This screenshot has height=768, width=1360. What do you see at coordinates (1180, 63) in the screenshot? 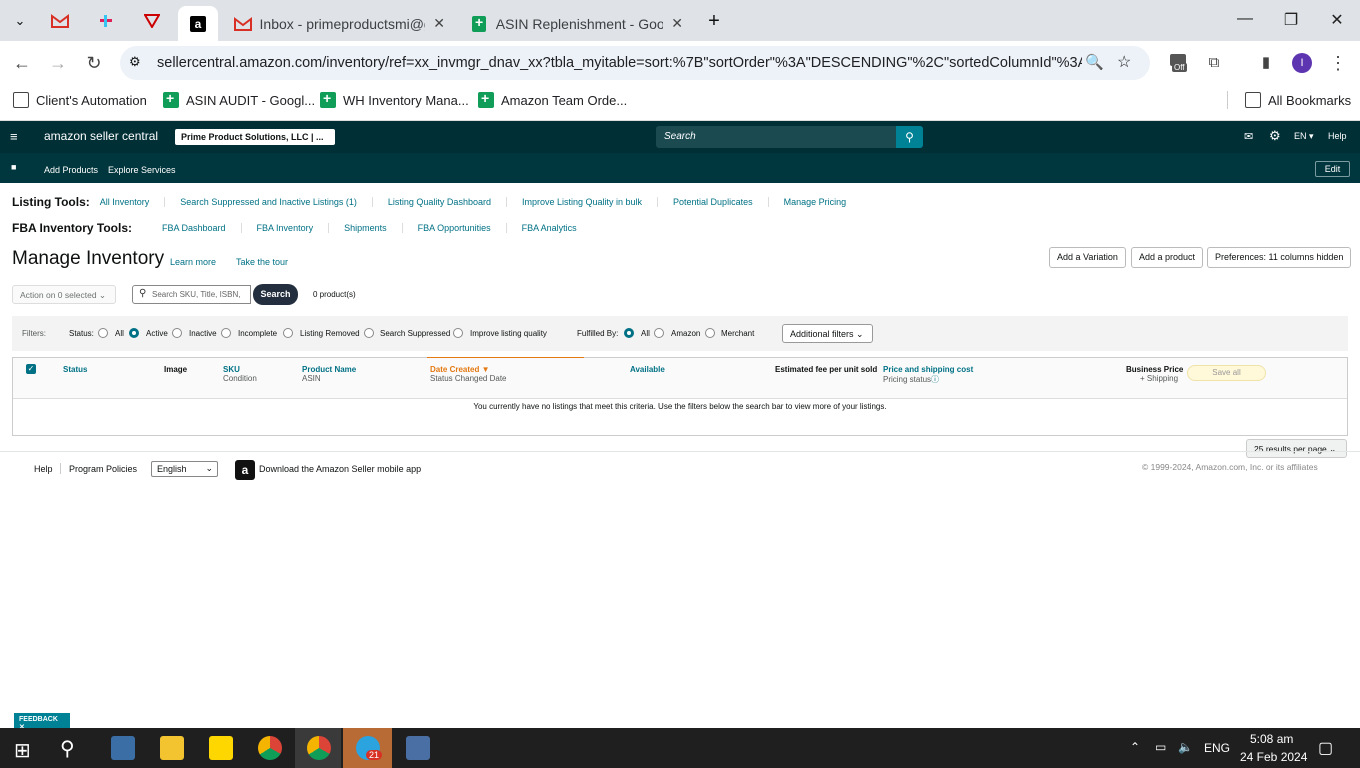
I see `extension-off-icon: Off` at bounding box center [1180, 63].